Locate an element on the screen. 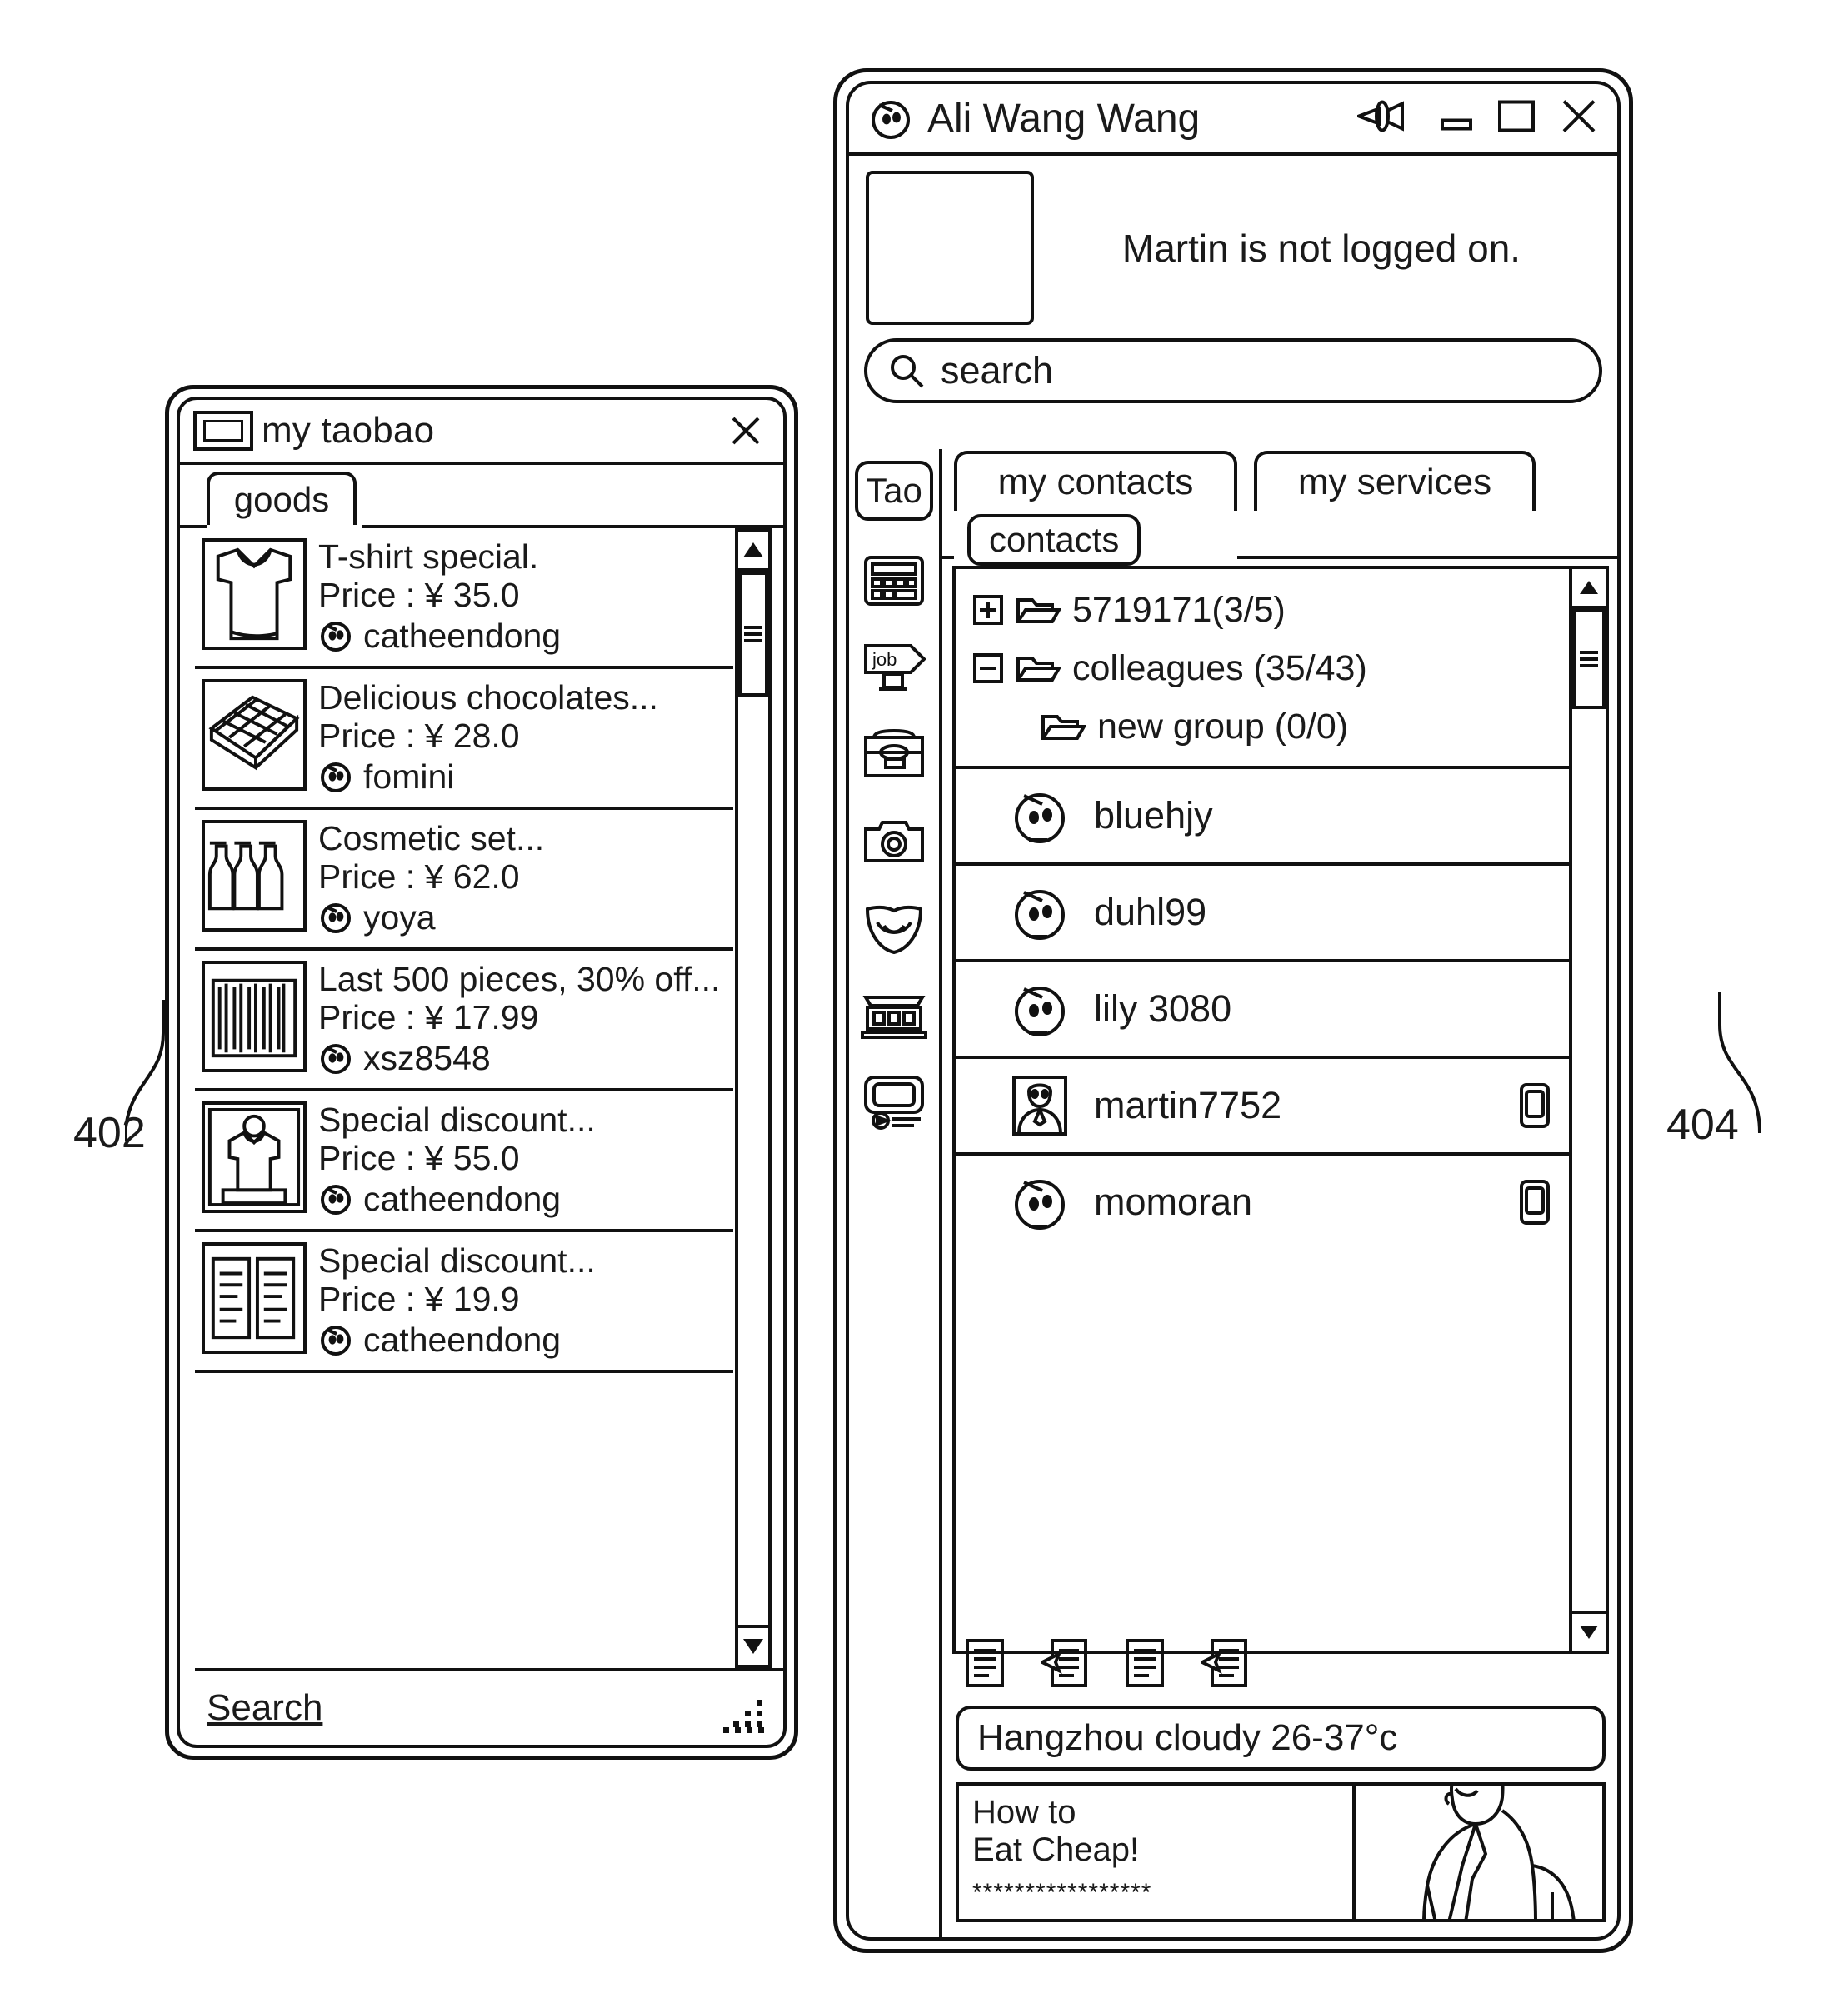  group-row: new group (0/0) is located at coordinates (1263, 727).